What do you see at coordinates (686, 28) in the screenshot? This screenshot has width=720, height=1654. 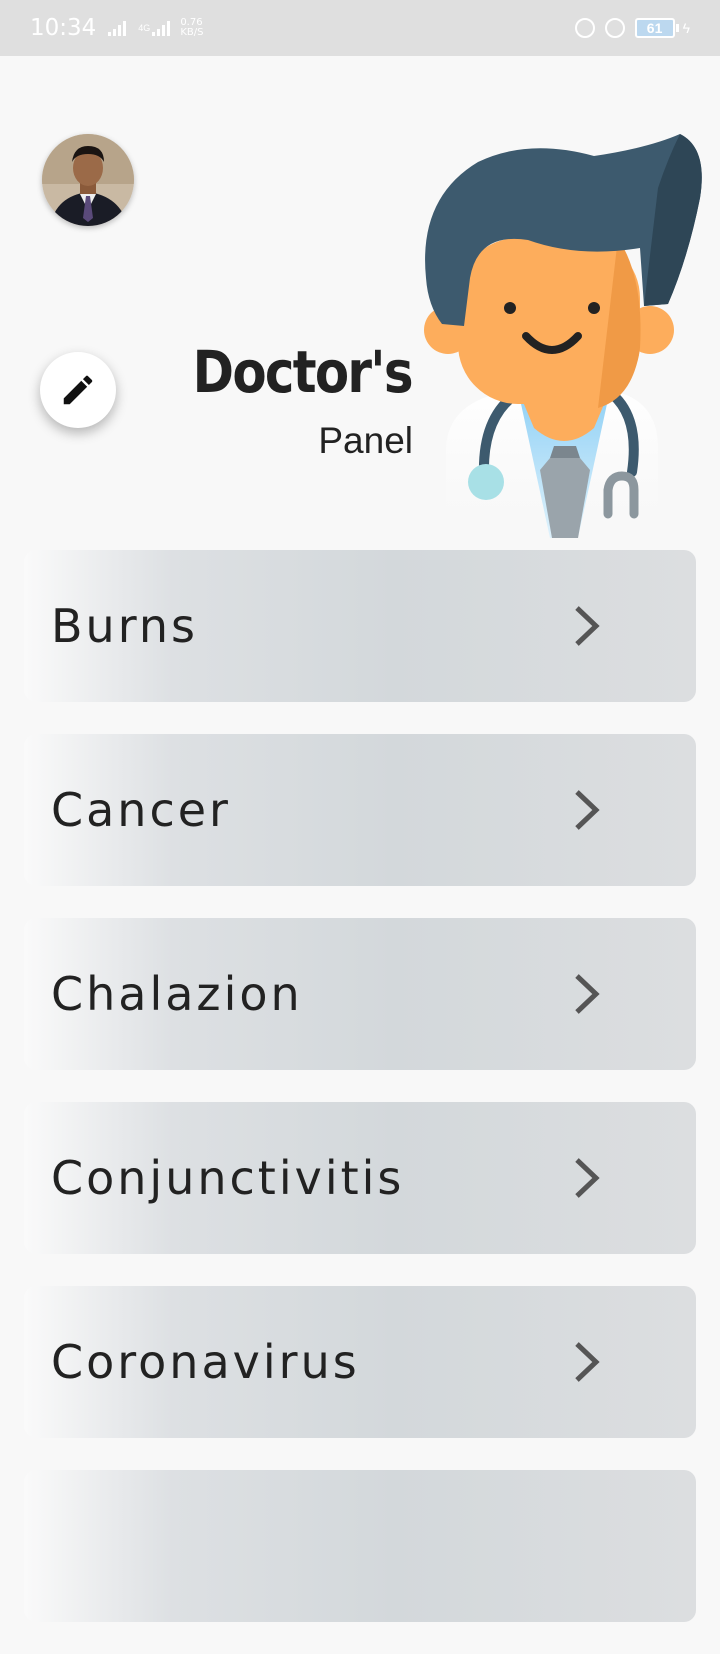 I see `charging-icon: ϟ` at bounding box center [686, 28].